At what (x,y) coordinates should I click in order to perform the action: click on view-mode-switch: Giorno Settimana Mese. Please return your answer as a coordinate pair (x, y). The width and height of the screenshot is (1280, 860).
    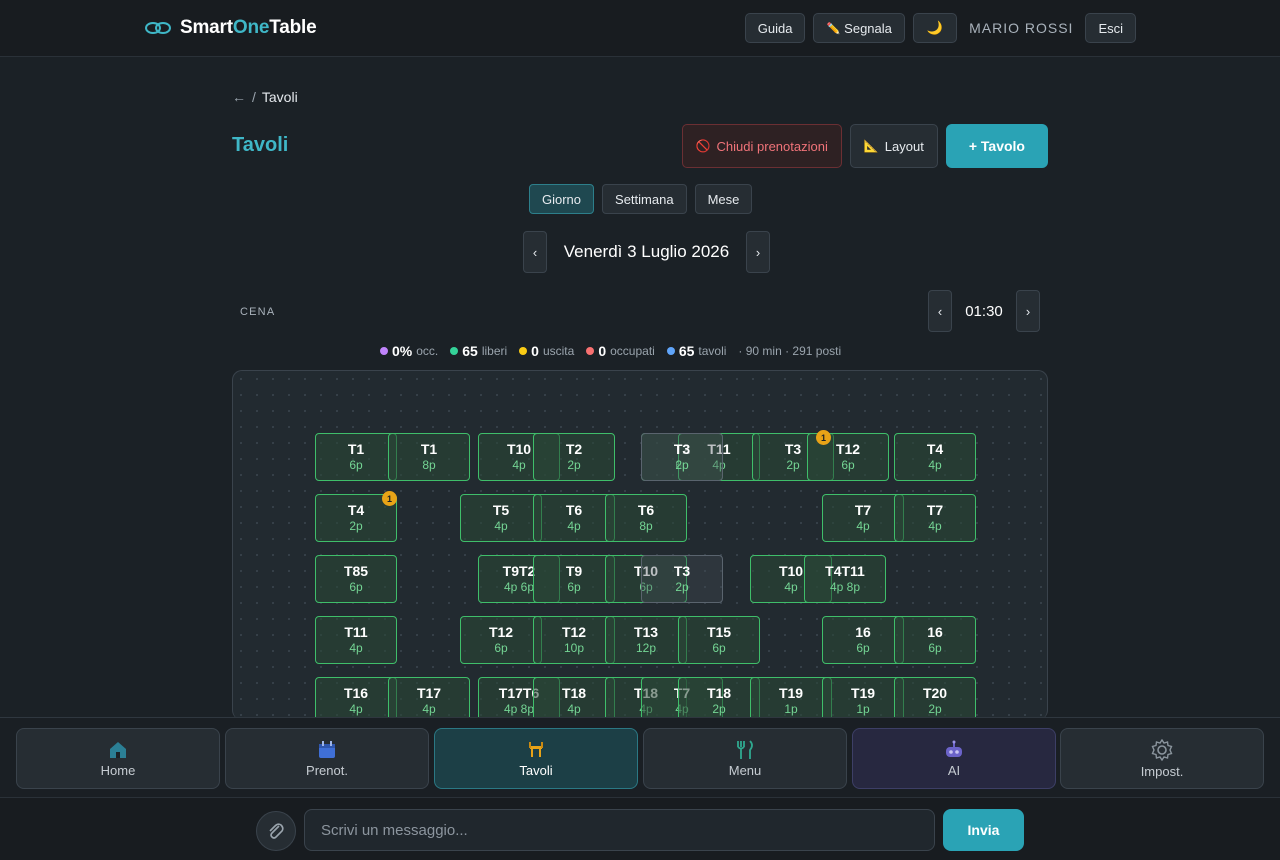
    Looking at the image, I should click on (641, 199).